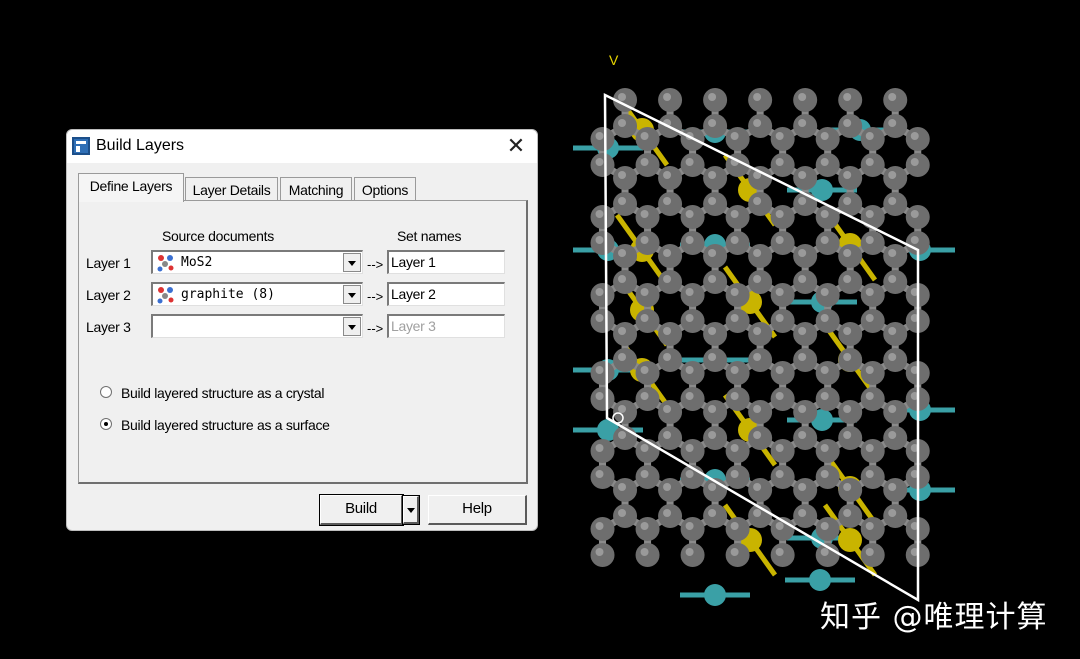  What do you see at coordinates (257, 326) in the screenshot?
I see `layer-3-source-select` at bounding box center [257, 326].